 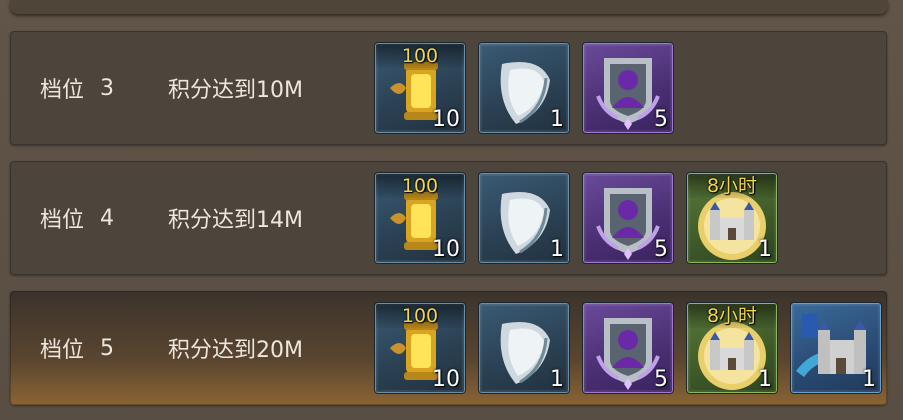 What do you see at coordinates (235, 350) in the screenshot?
I see `tier-condition: 积分达到20M` at bounding box center [235, 350].